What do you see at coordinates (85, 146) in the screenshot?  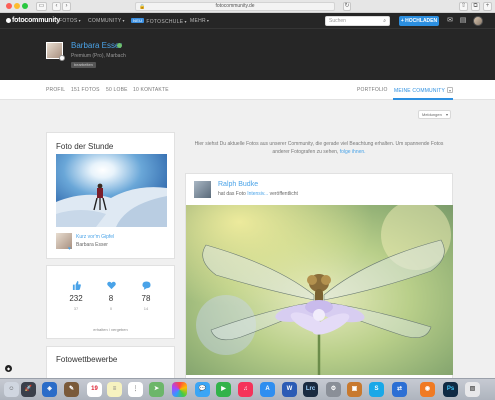 I see `card-title: Foto der Stunde` at bounding box center [85, 146].